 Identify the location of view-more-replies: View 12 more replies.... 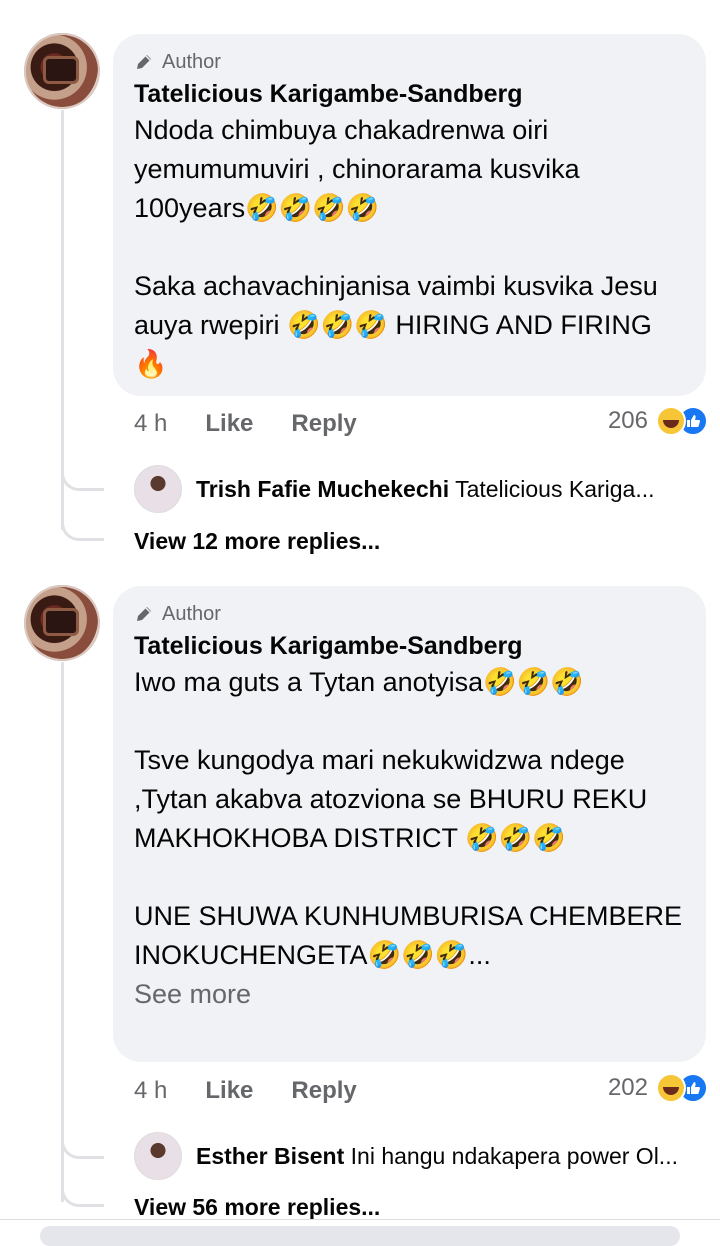
(257, 541).